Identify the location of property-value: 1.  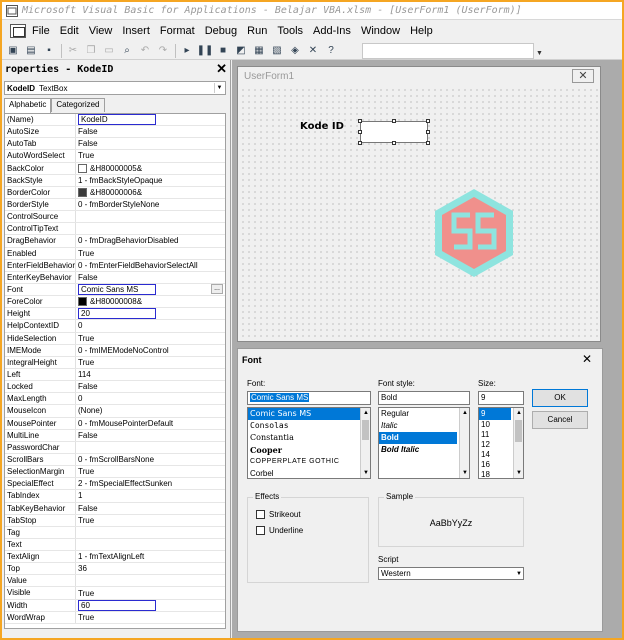
(150, 495).